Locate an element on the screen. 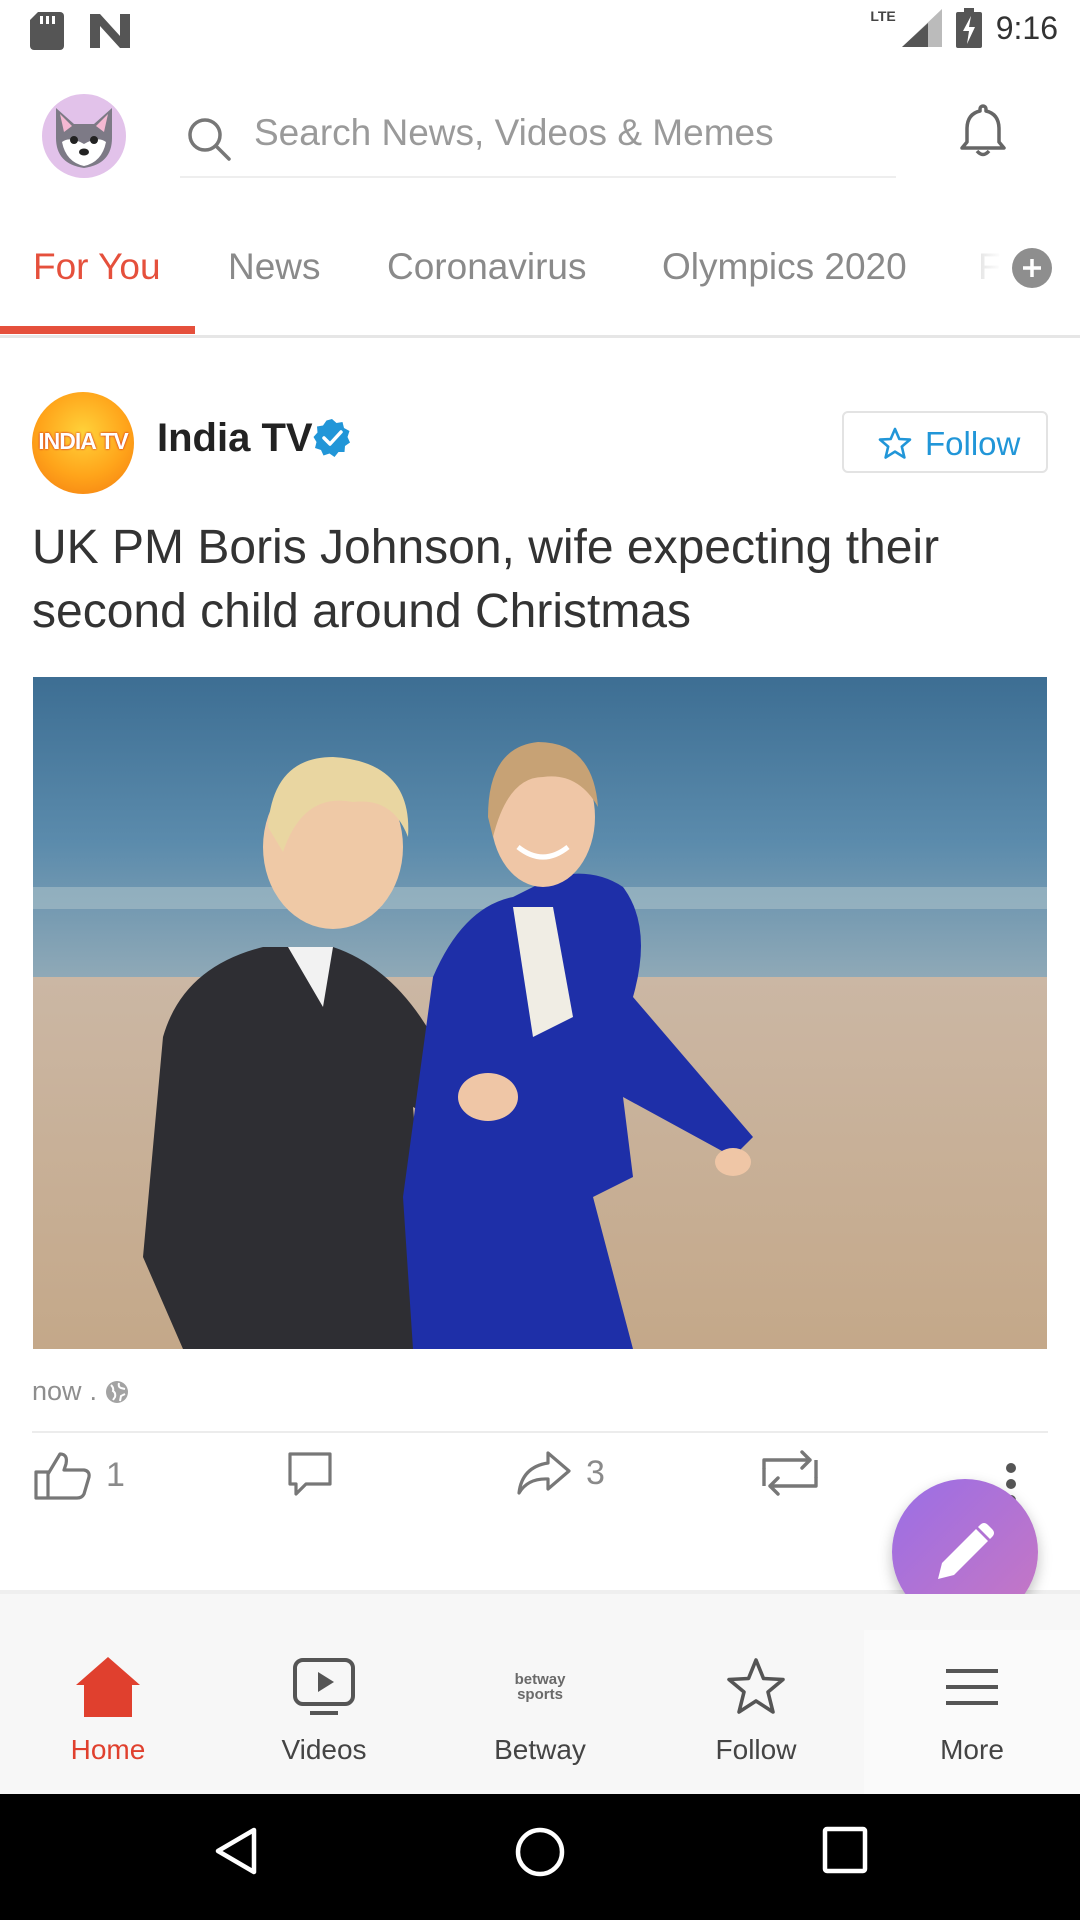 This screenshot has width=1080, height=1920. battery-charging-icon is located at coordinates (968, 28).